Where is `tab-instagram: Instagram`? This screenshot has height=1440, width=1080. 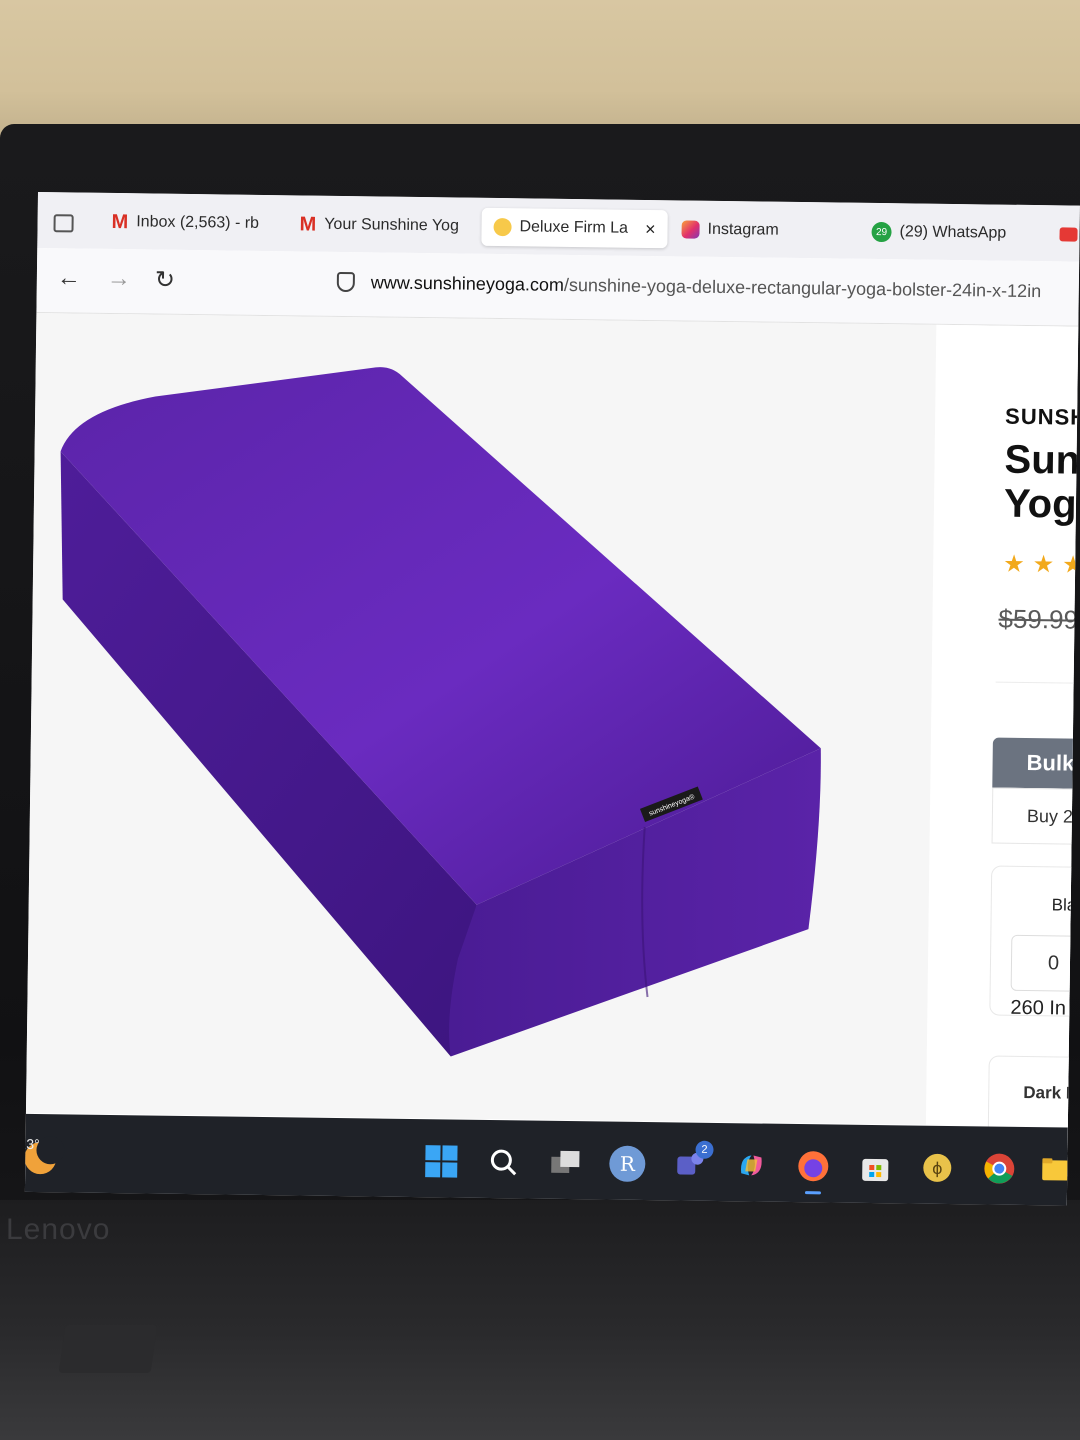
tab-instagram: Instagram is located at coordinates (751, 230).